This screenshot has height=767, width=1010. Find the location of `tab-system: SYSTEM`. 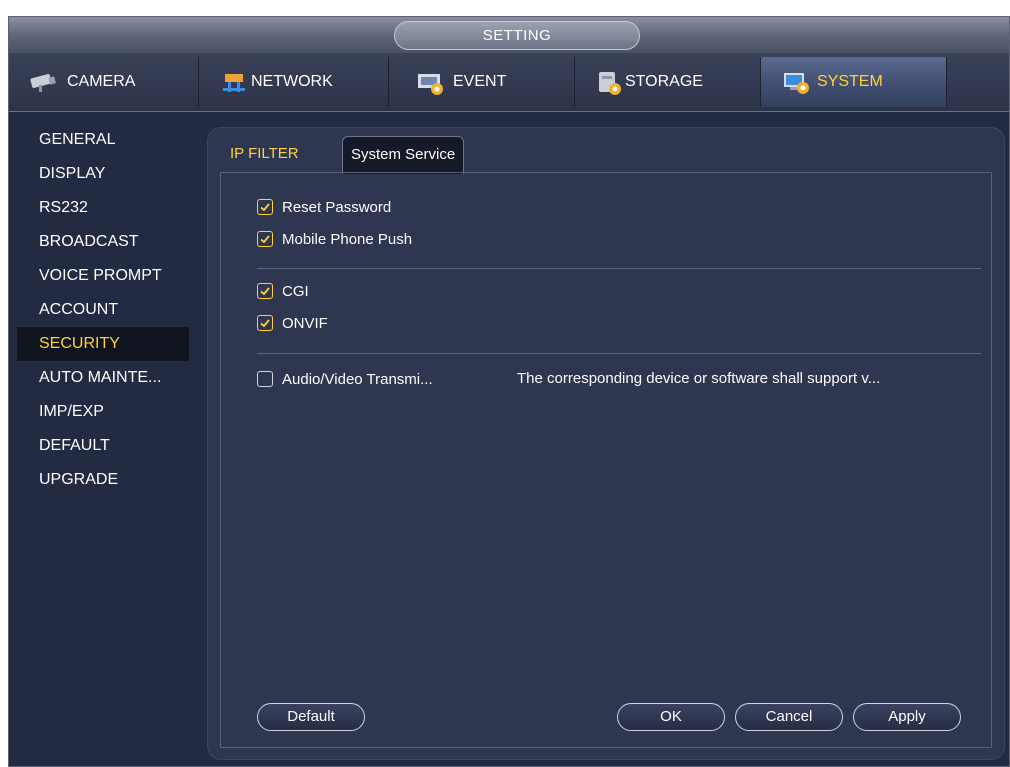

tab-system: SYSTEM is located at coordinates (854, 82).